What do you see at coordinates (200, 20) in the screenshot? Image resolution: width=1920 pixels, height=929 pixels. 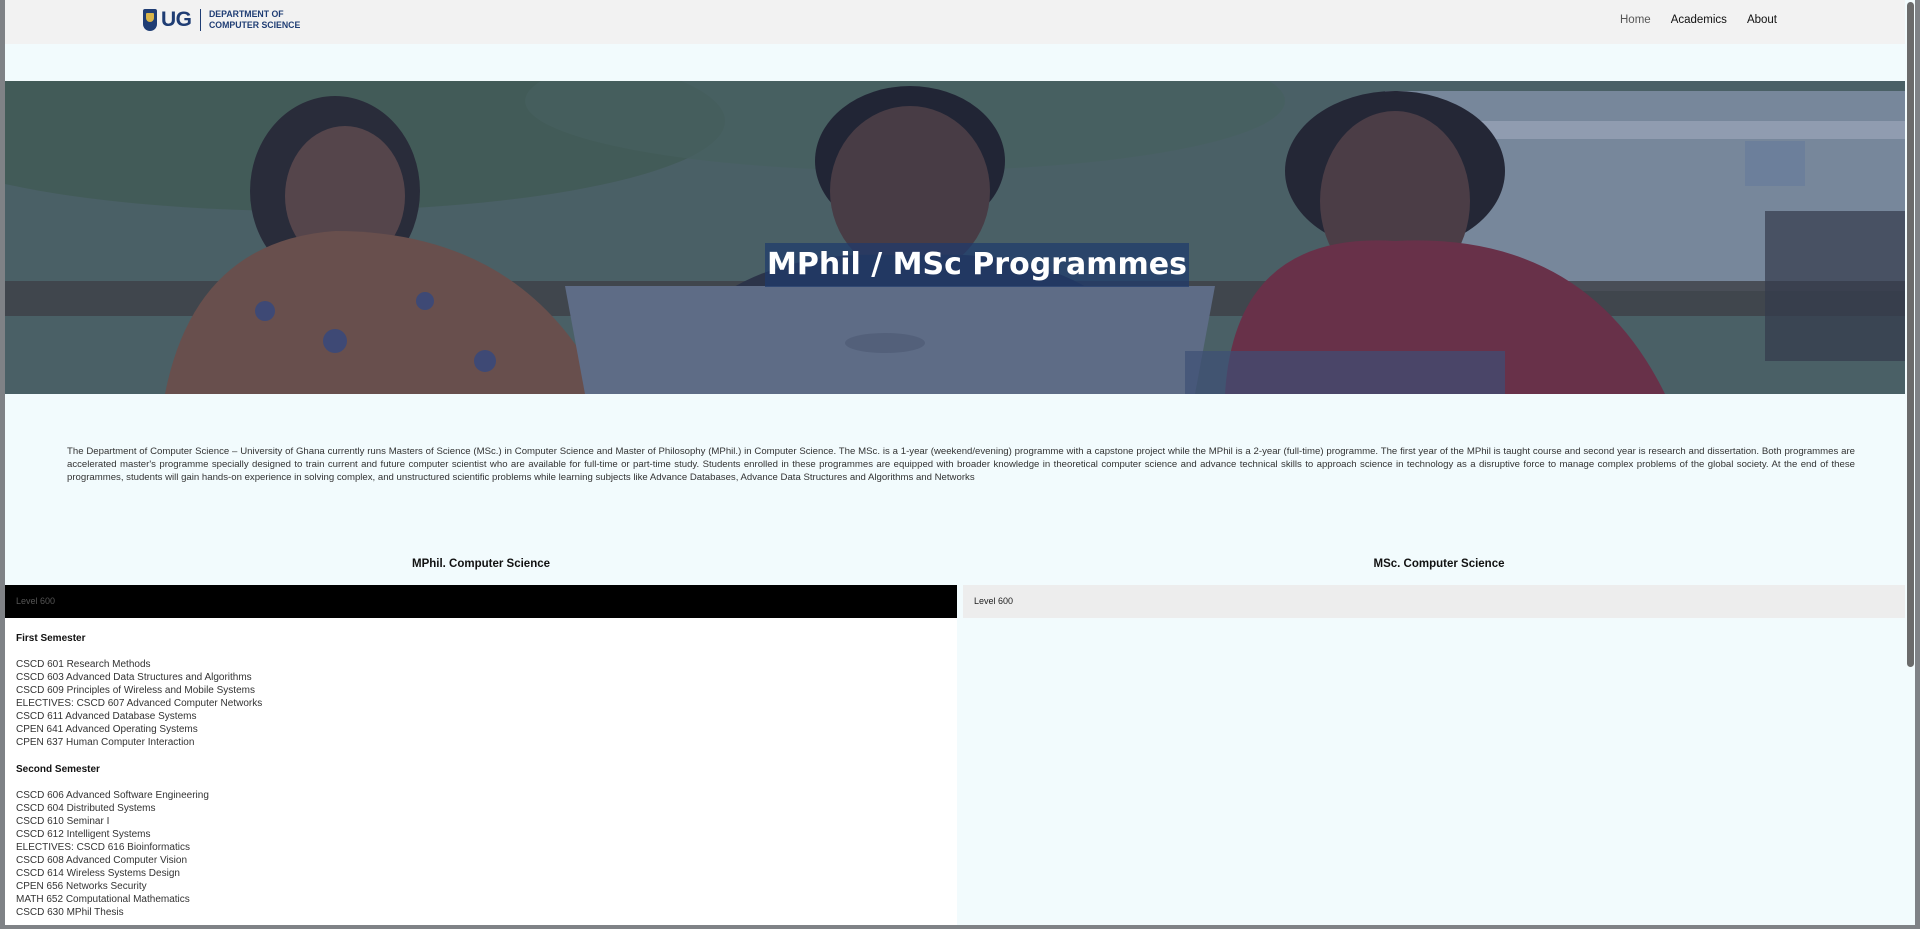 I see `logo-divider` at bounding box center [200, 20].